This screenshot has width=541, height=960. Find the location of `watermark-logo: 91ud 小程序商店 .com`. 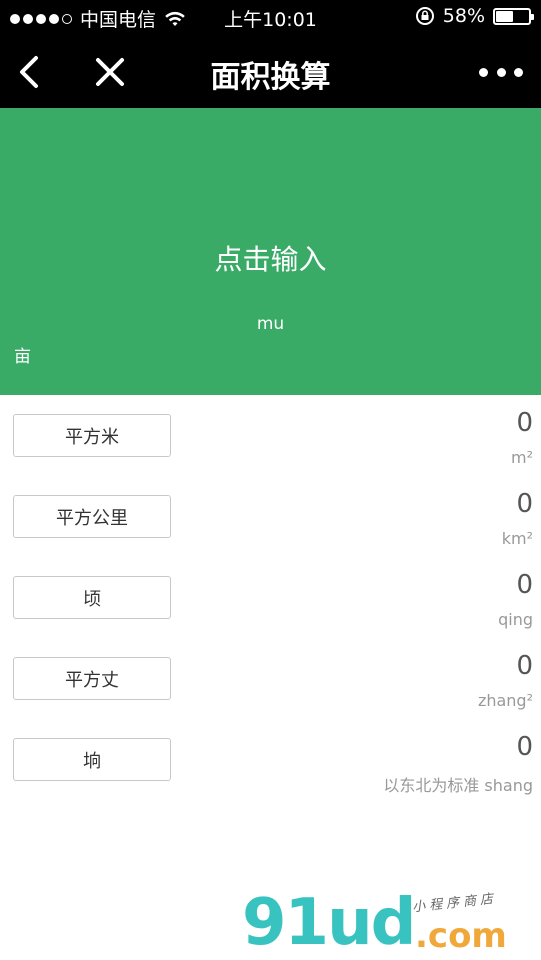

watermark-logo: 91ud 小程序商店 .com is located at coordinates (390, 924).